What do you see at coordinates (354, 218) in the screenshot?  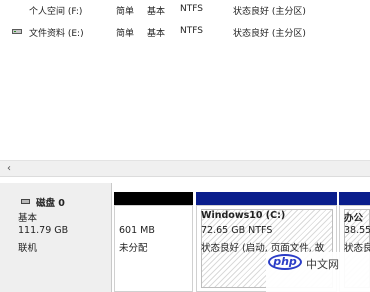 I see `partition-title: 办公` at bounding box center [354, 218].